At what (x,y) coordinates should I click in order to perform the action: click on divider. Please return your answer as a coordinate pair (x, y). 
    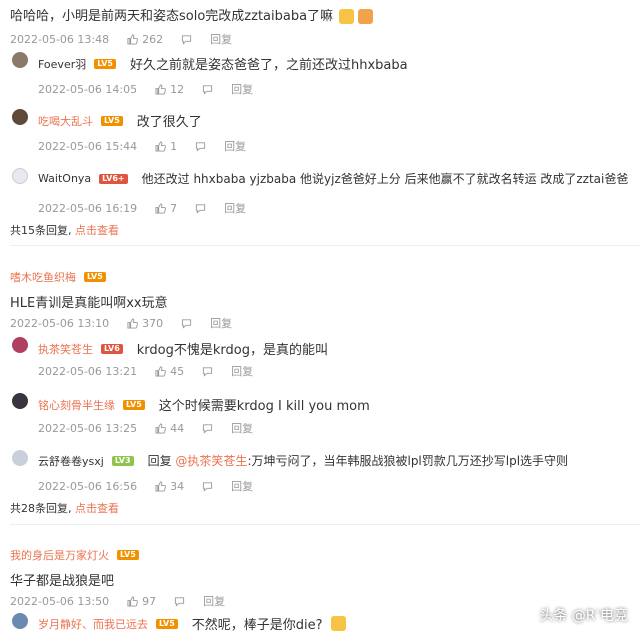
    Looking at the image, I should click on (325, 524).